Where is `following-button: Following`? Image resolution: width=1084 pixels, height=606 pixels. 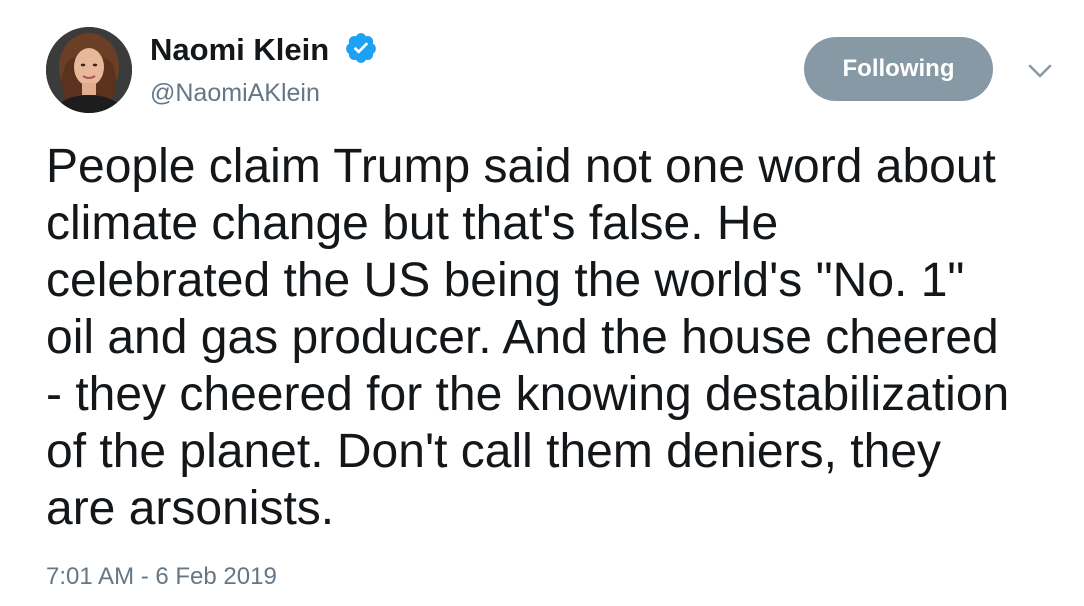
following-button: Following is located at coordinates (898, 69).